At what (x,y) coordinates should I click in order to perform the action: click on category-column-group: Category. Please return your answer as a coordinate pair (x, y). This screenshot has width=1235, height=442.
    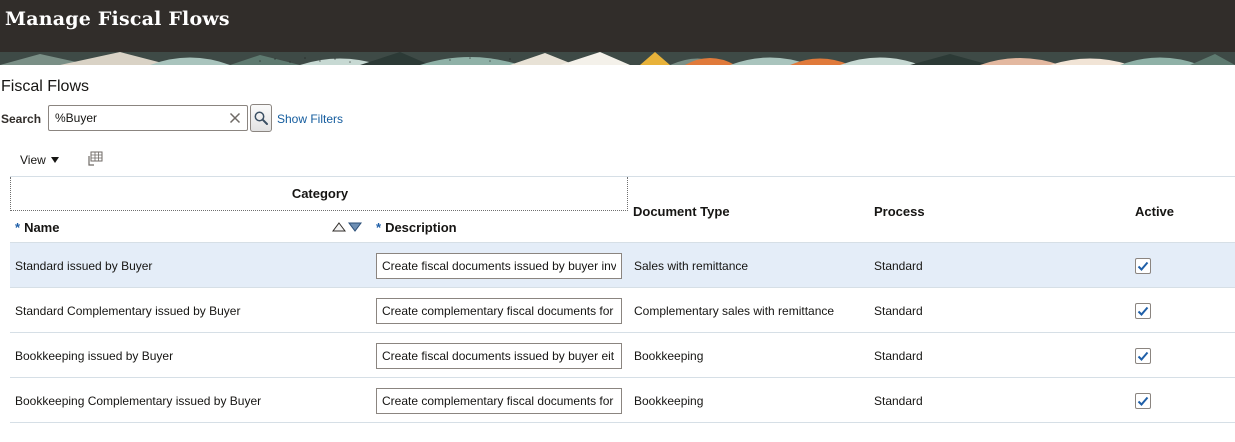
    Looking at the image, I should click on (319, 194).